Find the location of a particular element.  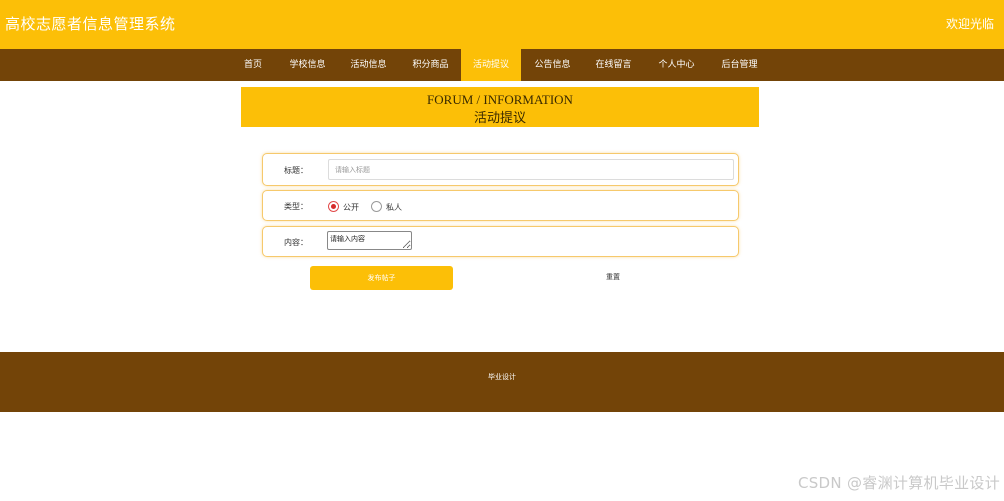

publish-post-button: 发布帖子 is located at coordinates (381, 278).